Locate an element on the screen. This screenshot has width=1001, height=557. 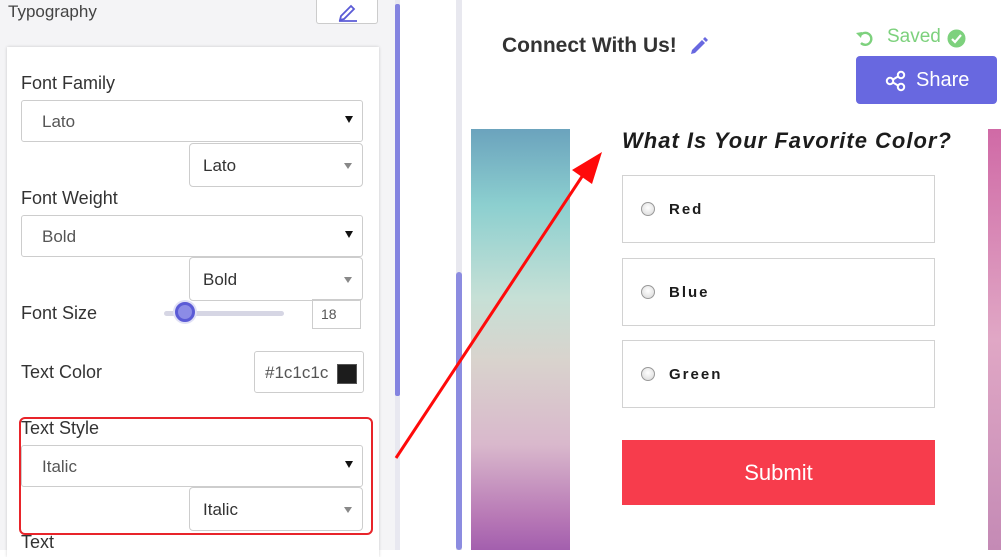
share-label: Share is located at coordinates (943, 80).